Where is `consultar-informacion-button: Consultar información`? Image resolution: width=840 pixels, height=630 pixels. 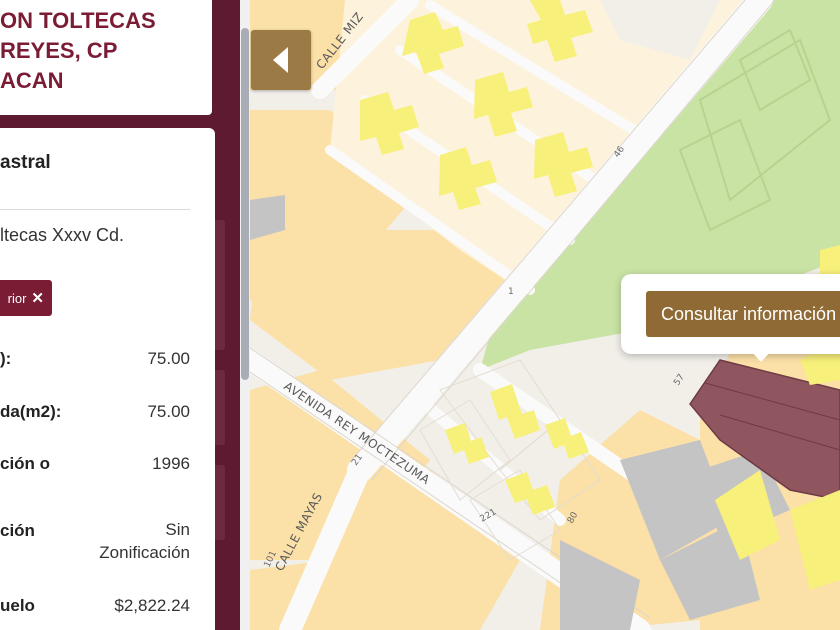 consultar-informacion-button: Consultar información is located at coordinates (743, 314).